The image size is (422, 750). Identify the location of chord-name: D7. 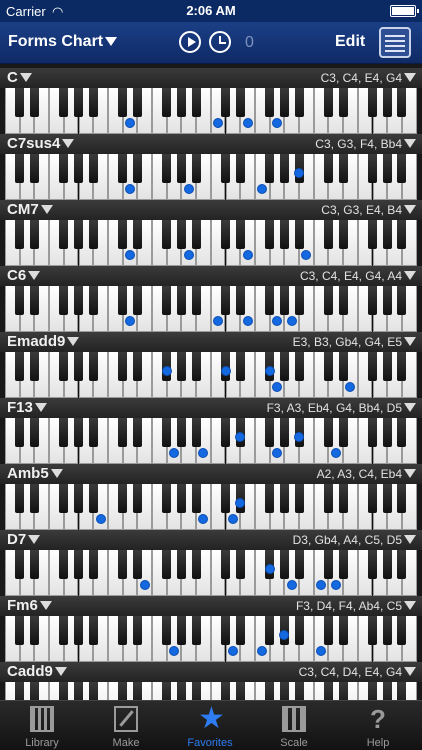
(24, 539).